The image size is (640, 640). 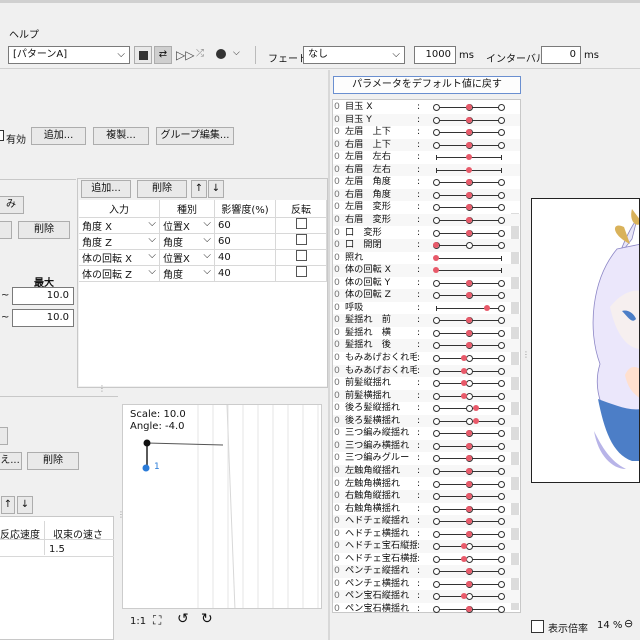 I want to click on param-row: 0 左眉 上下:, so click(x=426, y=132).